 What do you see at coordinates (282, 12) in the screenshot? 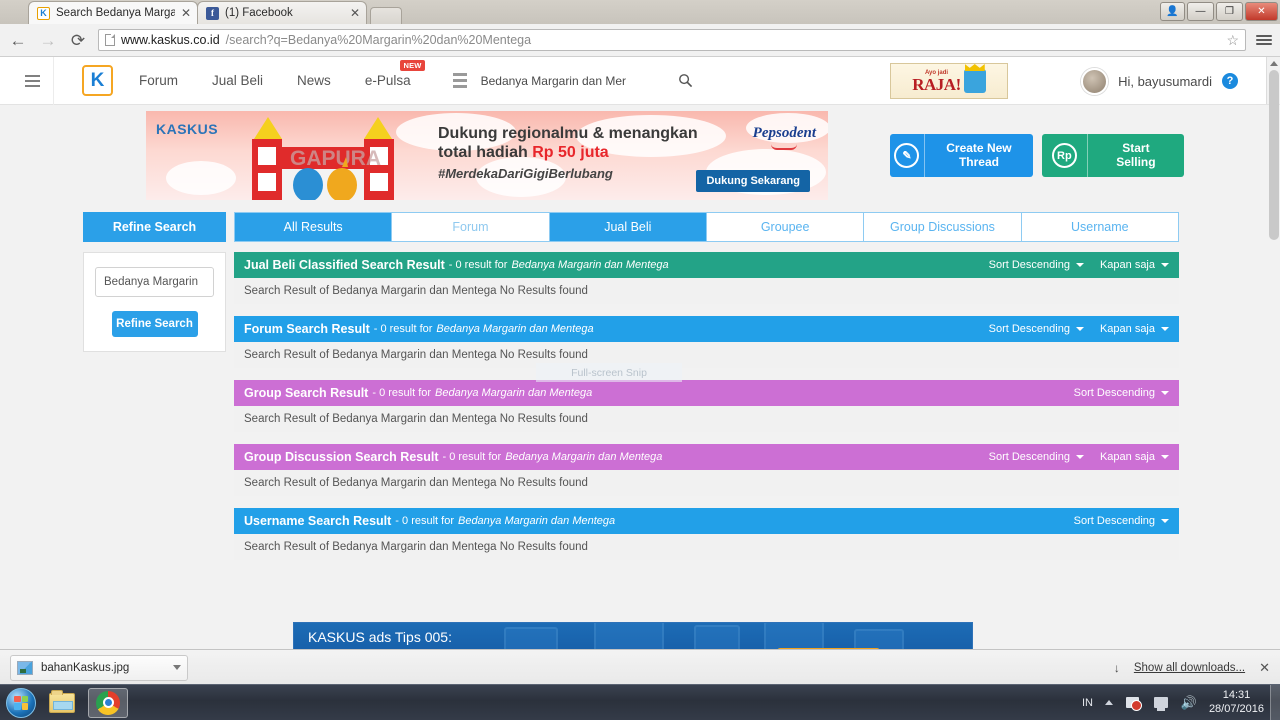
I see `browser-tab-facebook: f (1) Facebook ✕` at bounding box center [282, 12].